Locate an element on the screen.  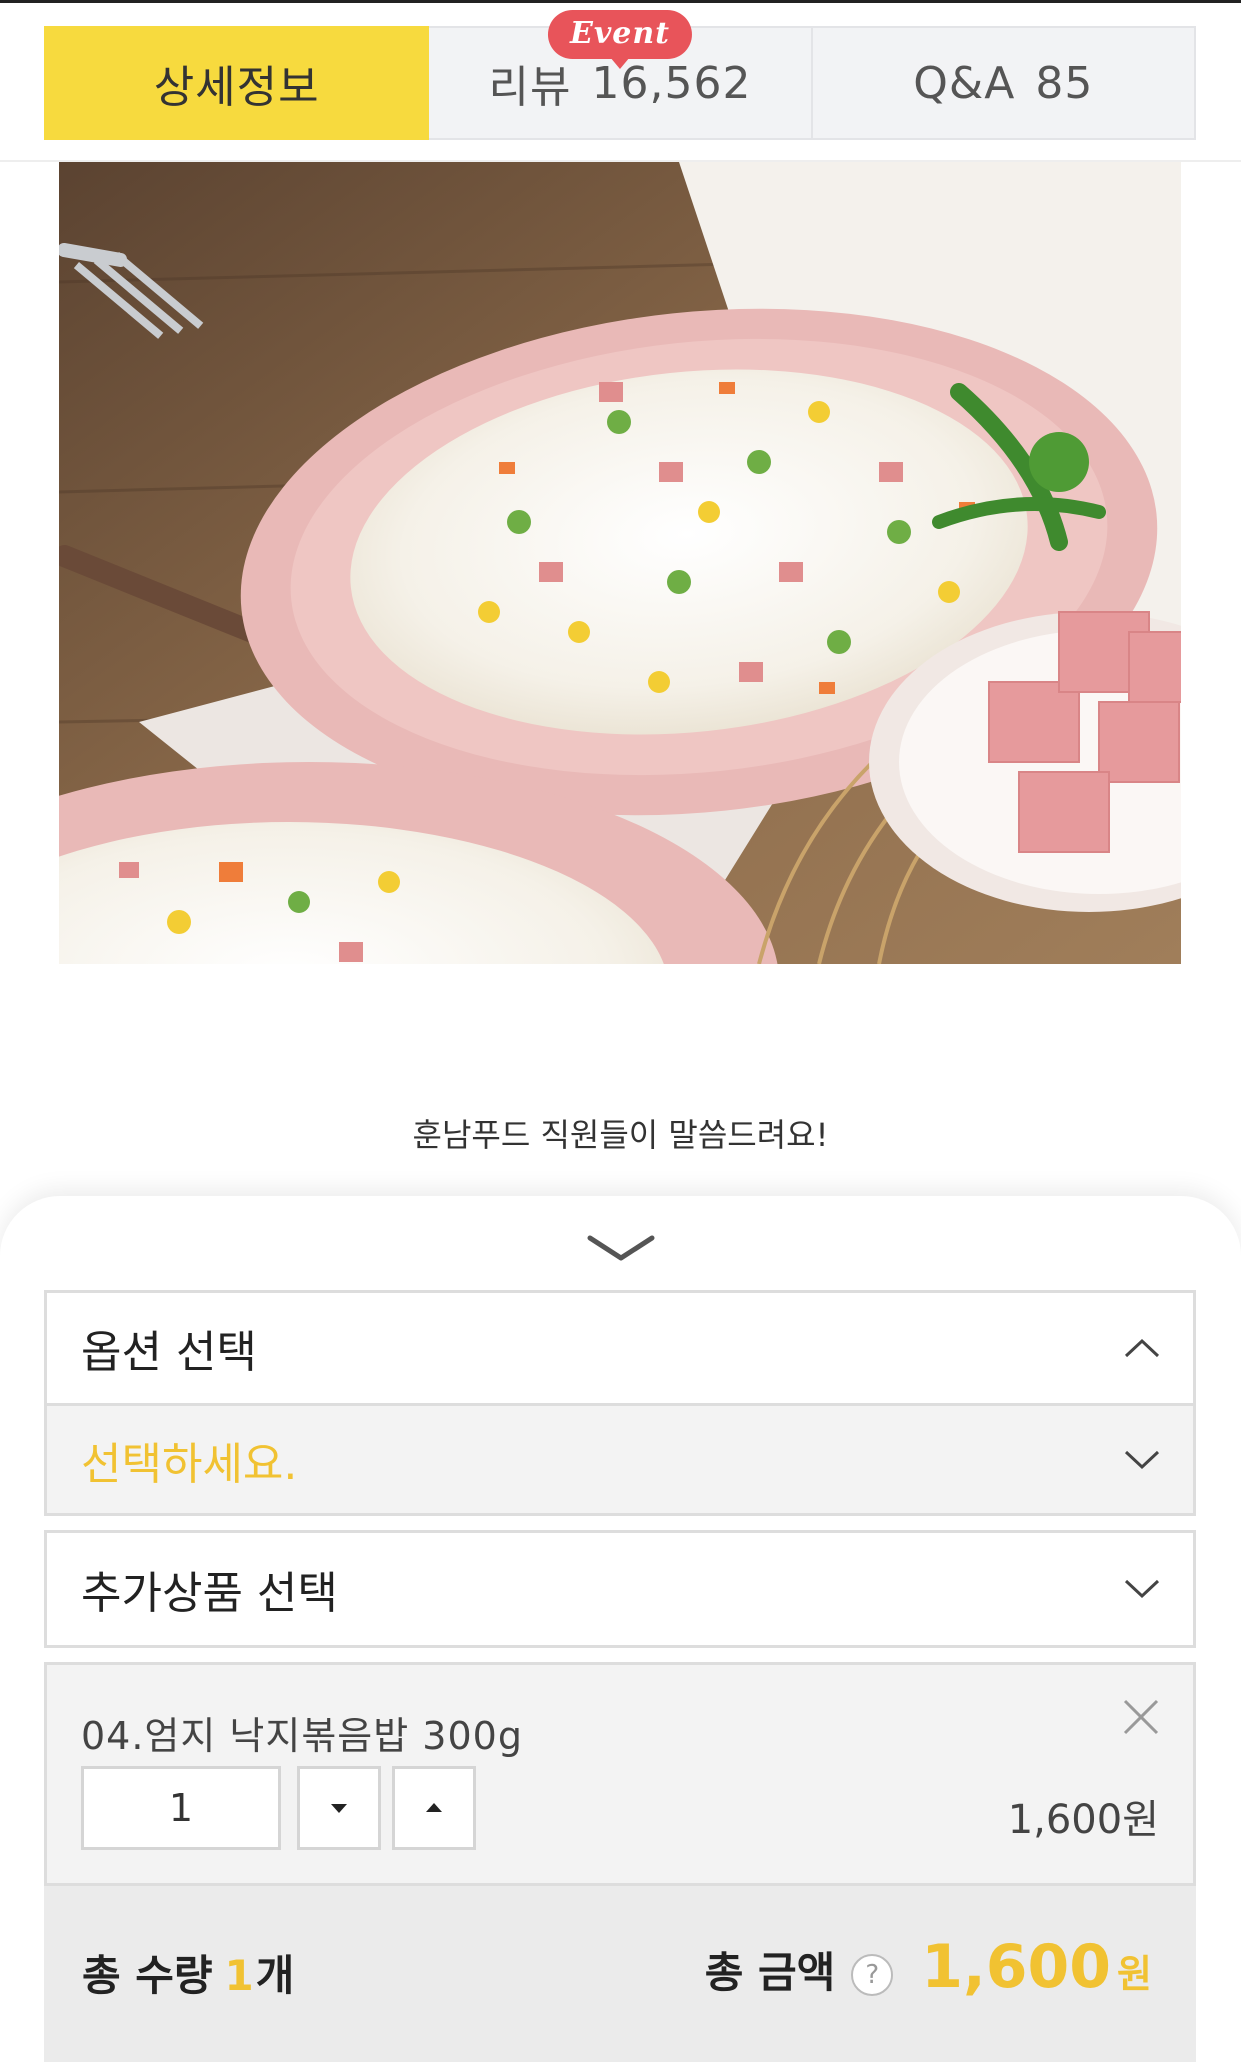
total-quantity-label: 총 수량 is located at coordinates (147, 1975).